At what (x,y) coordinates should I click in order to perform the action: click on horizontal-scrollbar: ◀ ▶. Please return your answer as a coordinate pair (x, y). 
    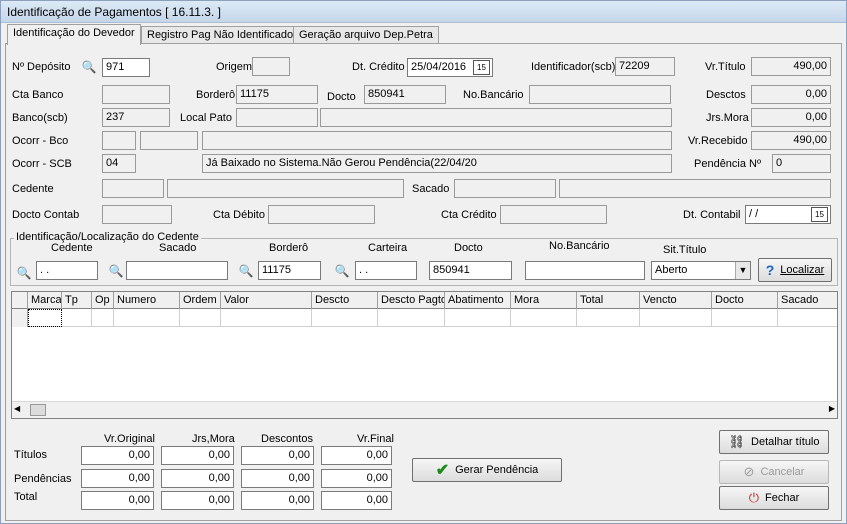
    Looking at the image, I should click on (424, 409).